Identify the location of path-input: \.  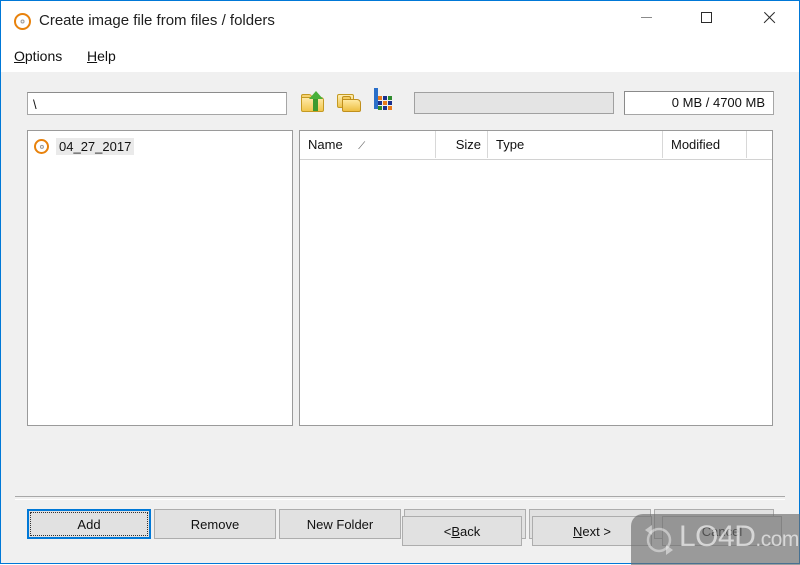
(157, 103).